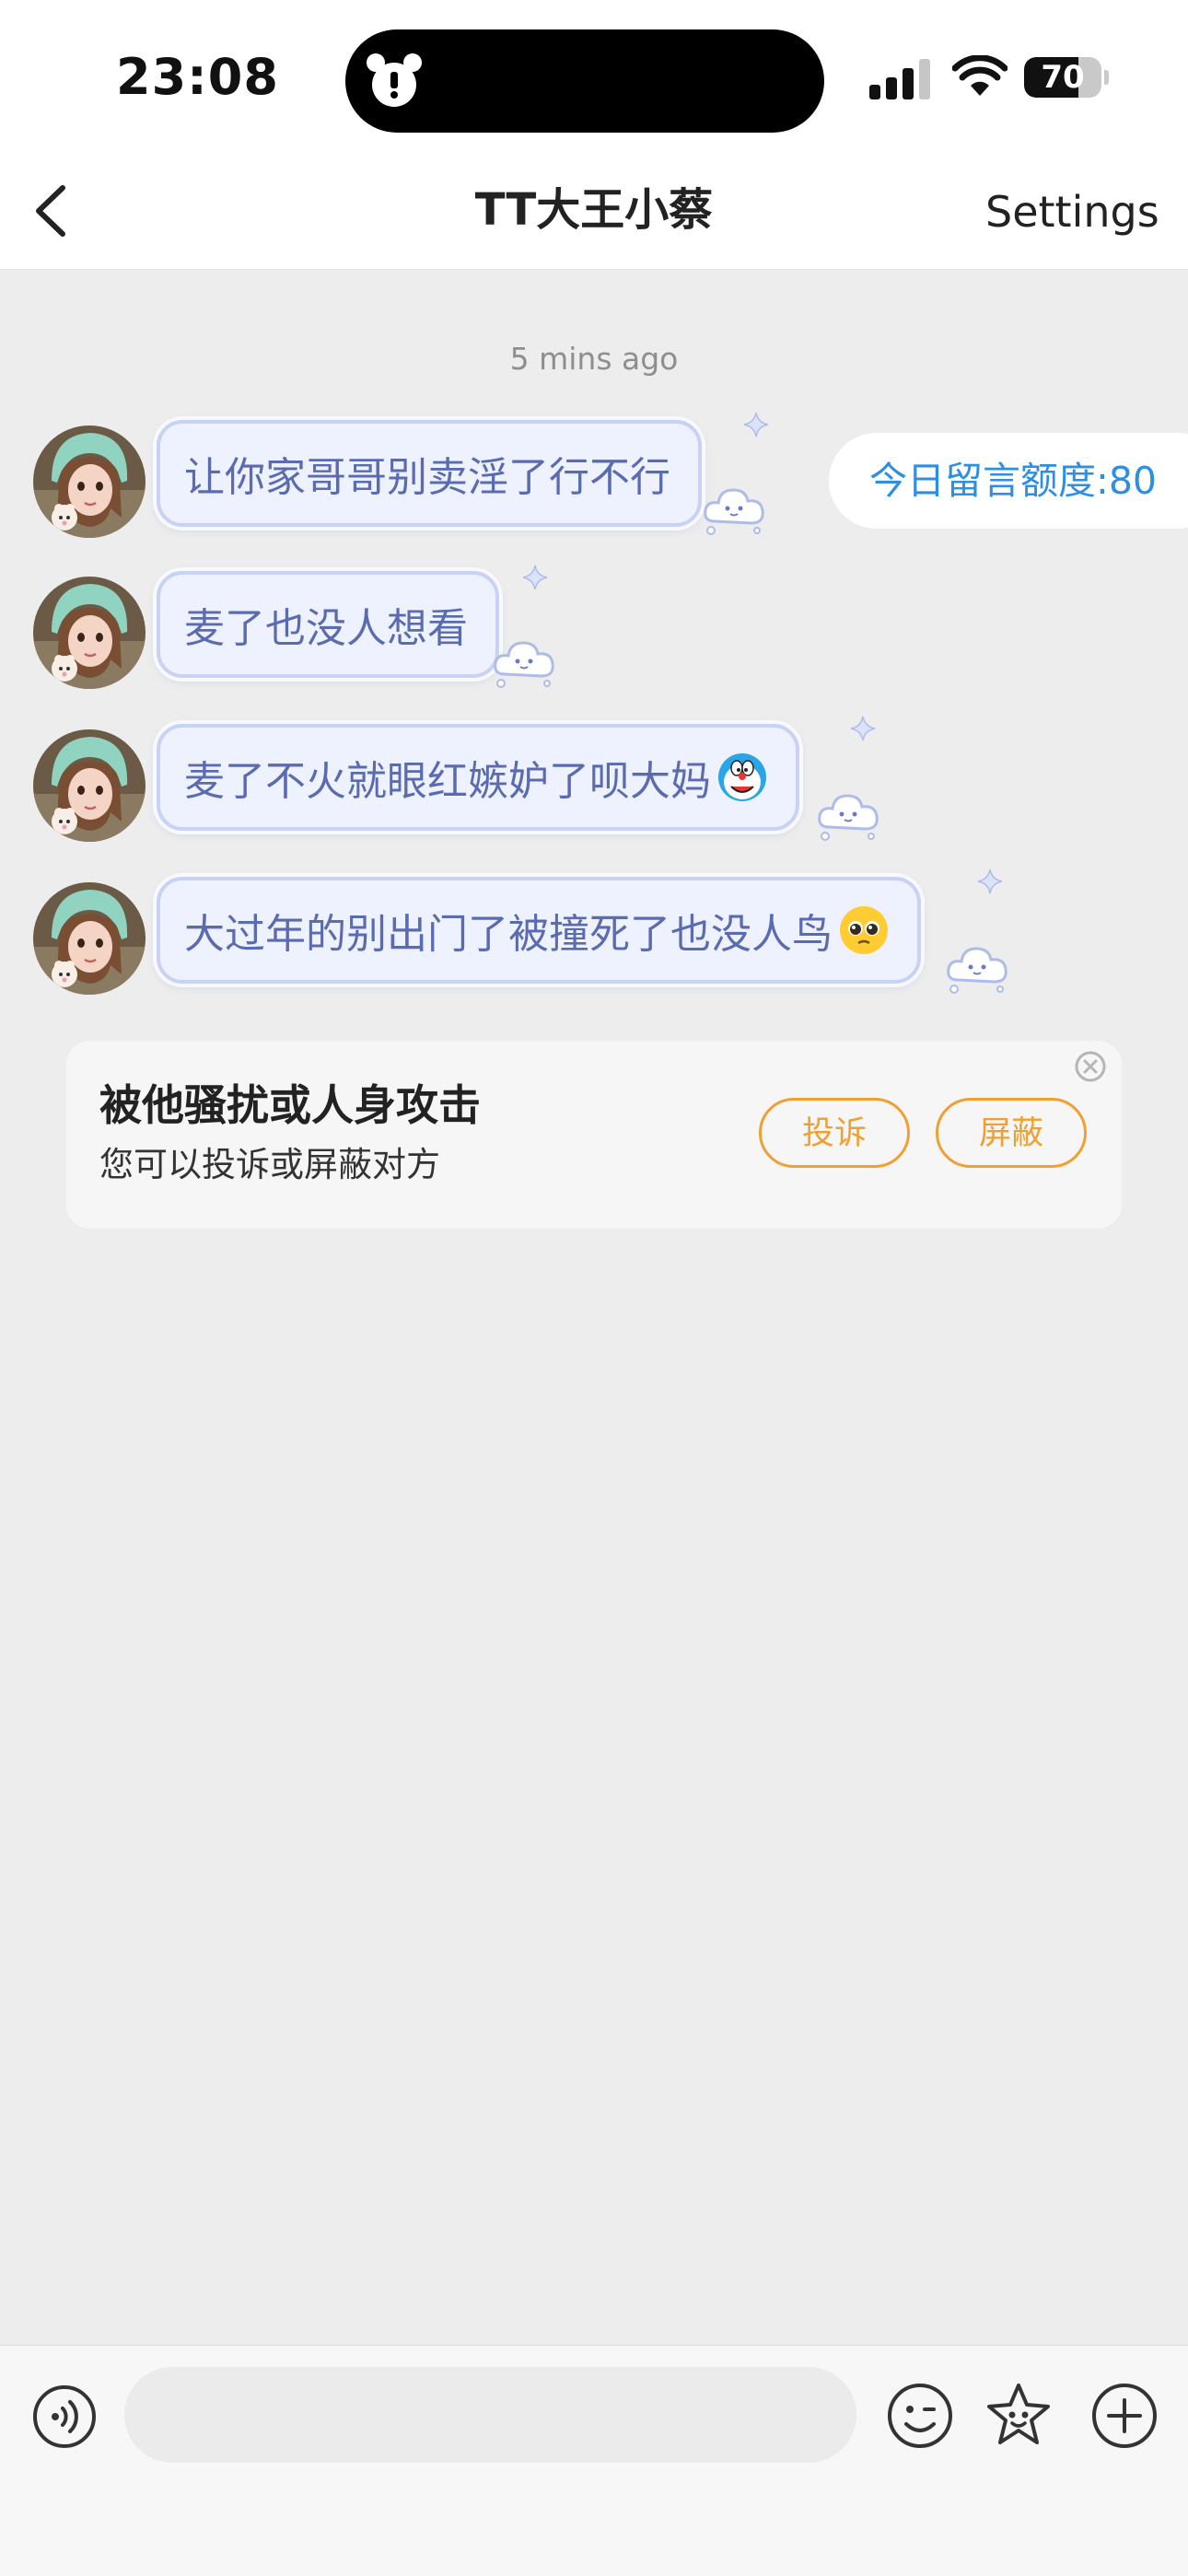 The width and height of the screenshot is (1188, 2576). I want to click on pleading-face-emoji-icon, so click(864, 930).